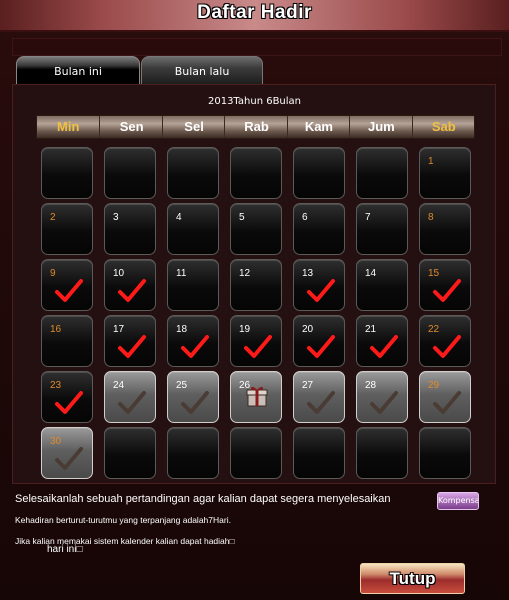 The width and height of the screenshot is (509, 600). Describe the element at coordinates (179, 217) in the screenshot. I see `day-number: 4` at that location.